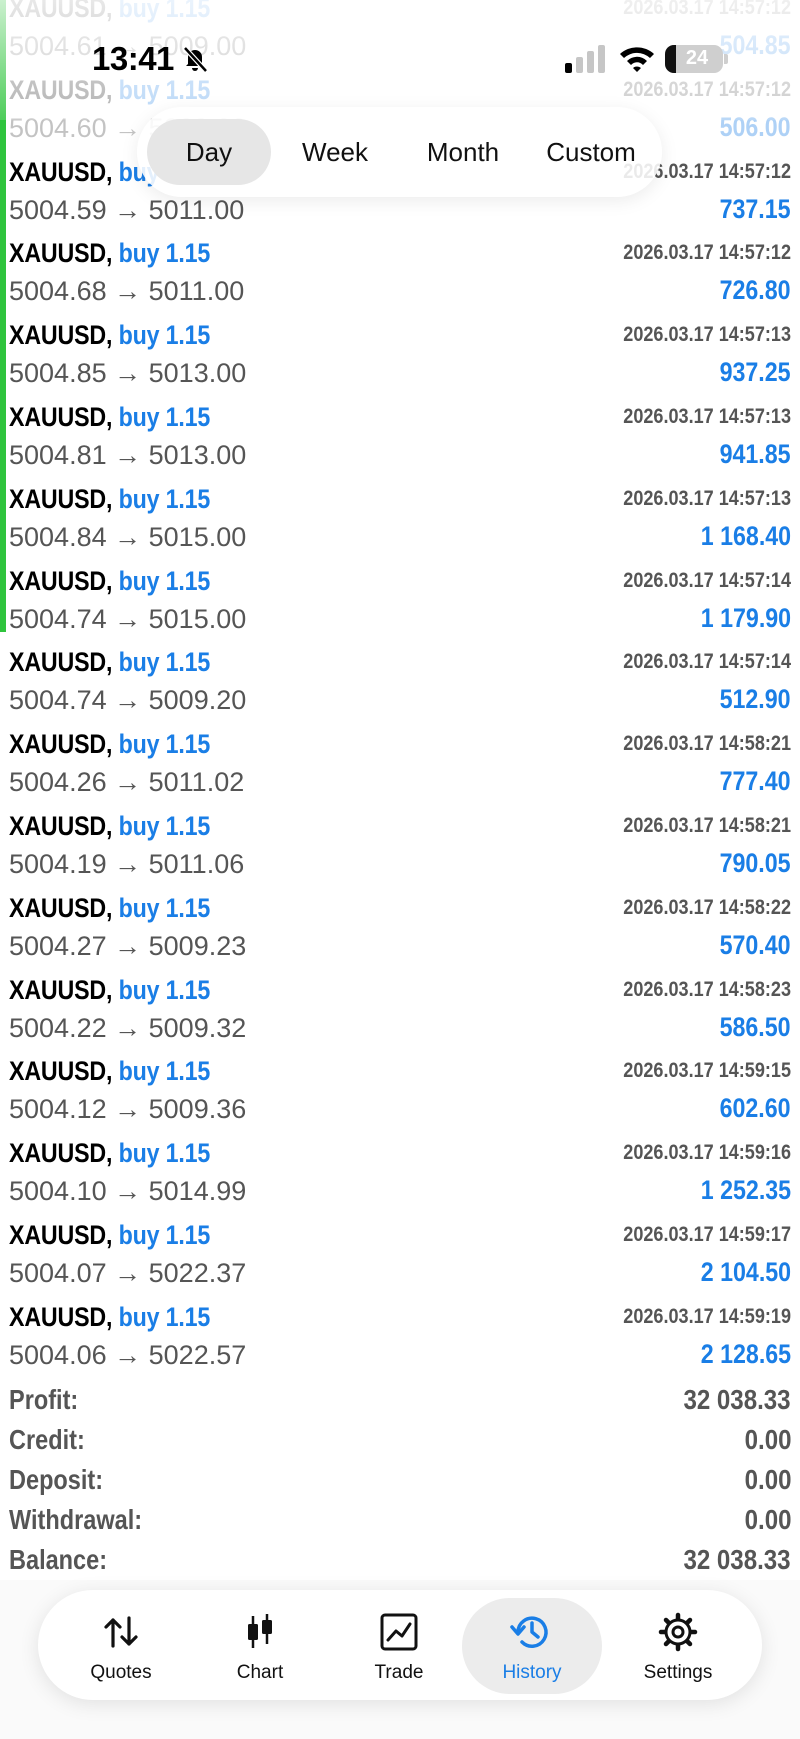 The height and width of the screenshot is (1739, 800). What do you see at coordinates (707, 907) in the screenshot?
I see `trade-time: 2026.03.17 14:58:22` at bounding box center [707, 907].